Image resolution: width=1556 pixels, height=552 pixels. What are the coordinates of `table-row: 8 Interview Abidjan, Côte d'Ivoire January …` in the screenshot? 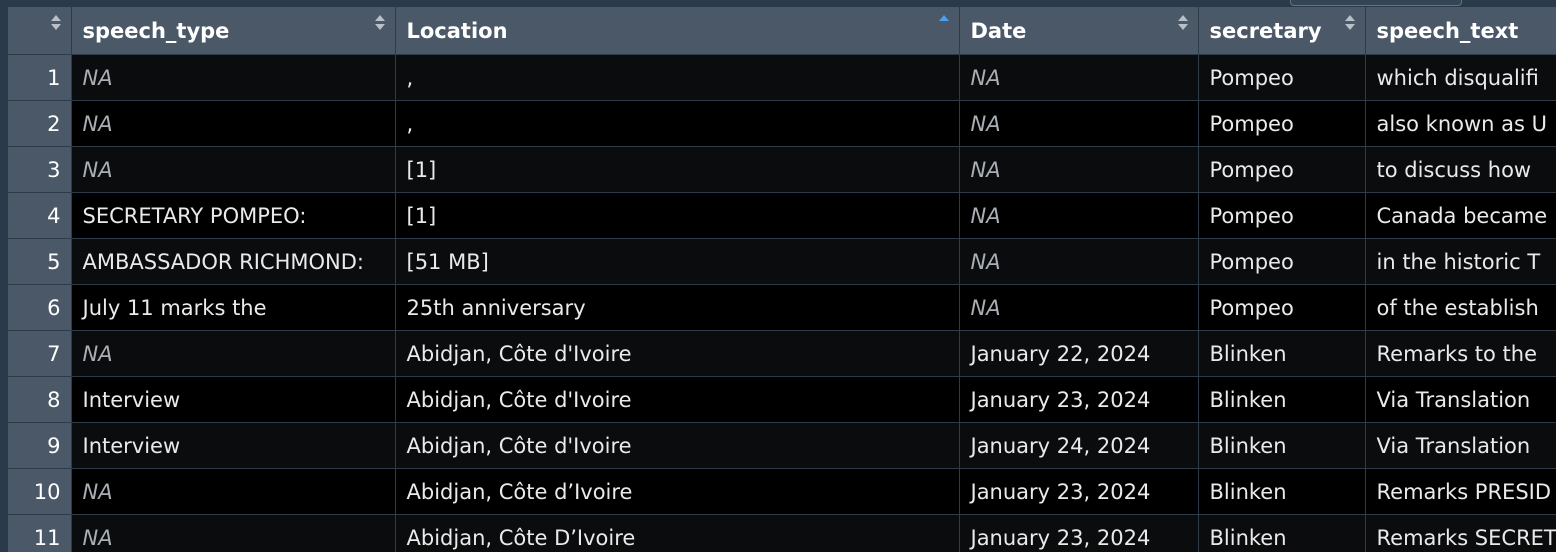 It's located at (782, 399).